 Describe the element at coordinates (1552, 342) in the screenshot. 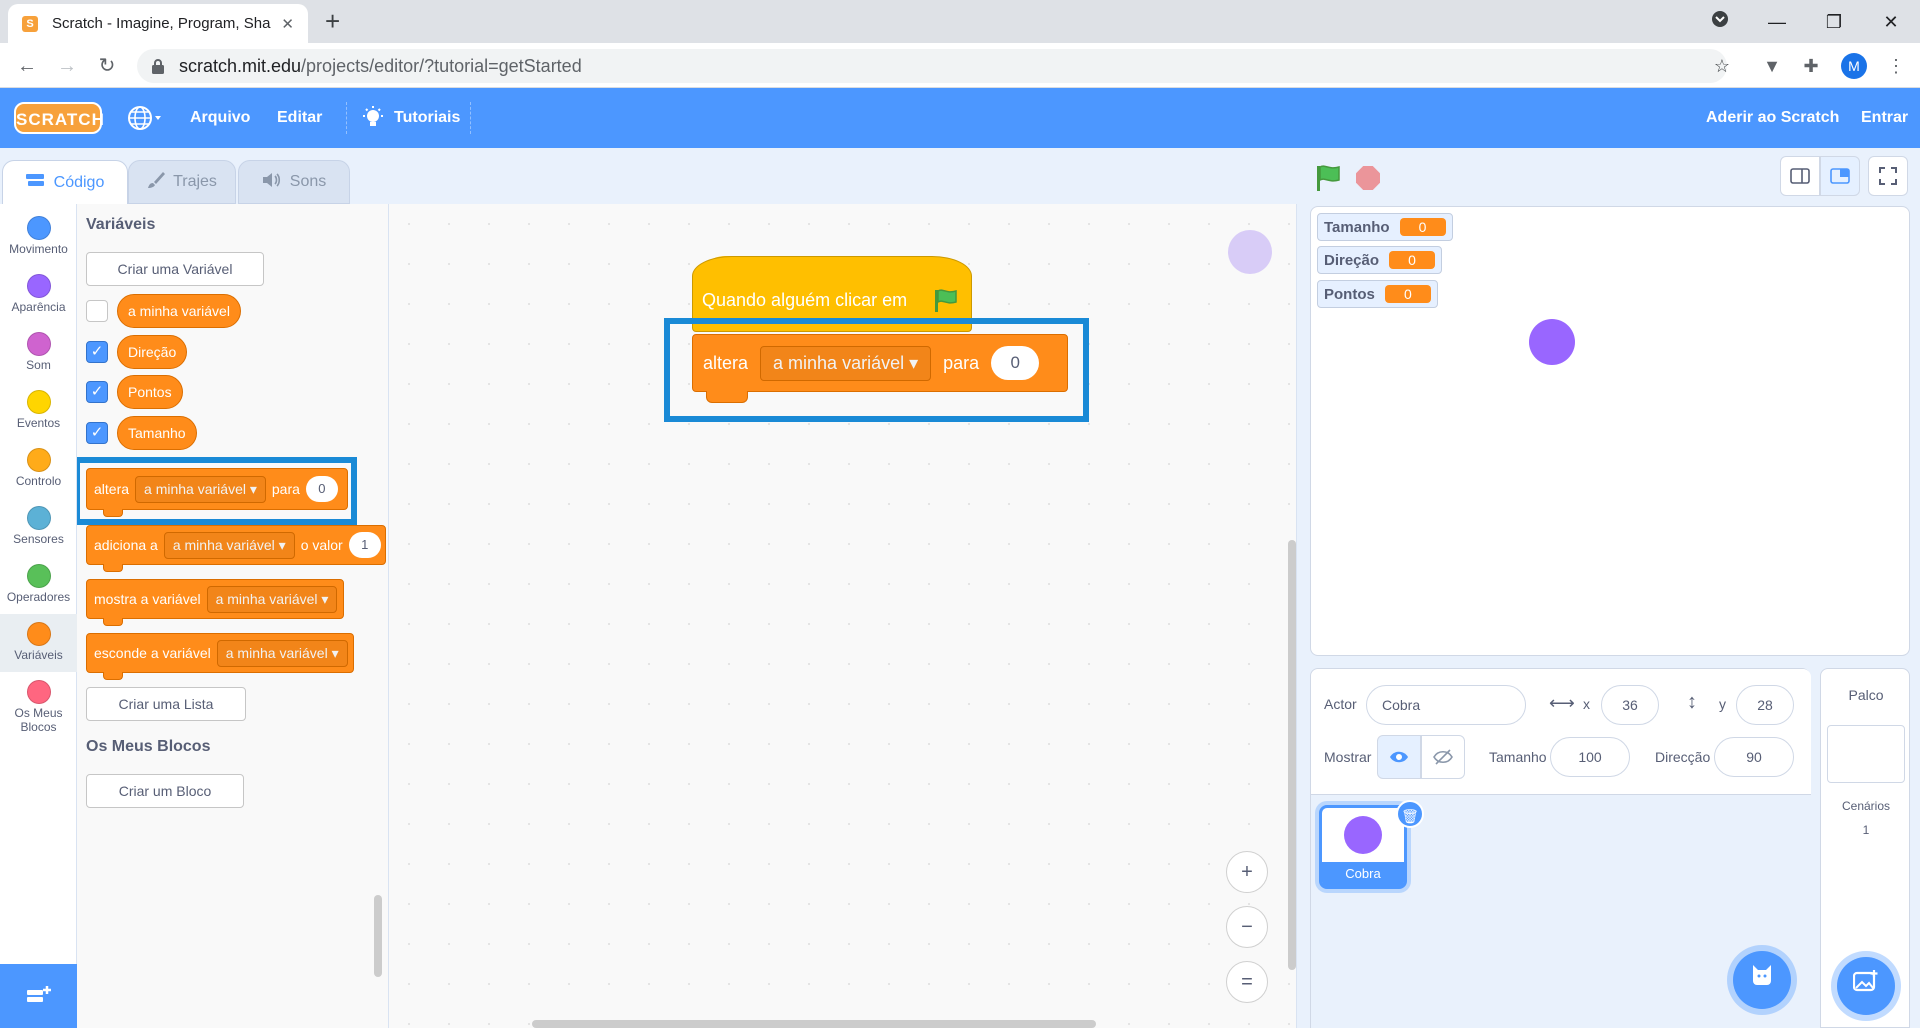

I see `sprite-on-stage` at that location.